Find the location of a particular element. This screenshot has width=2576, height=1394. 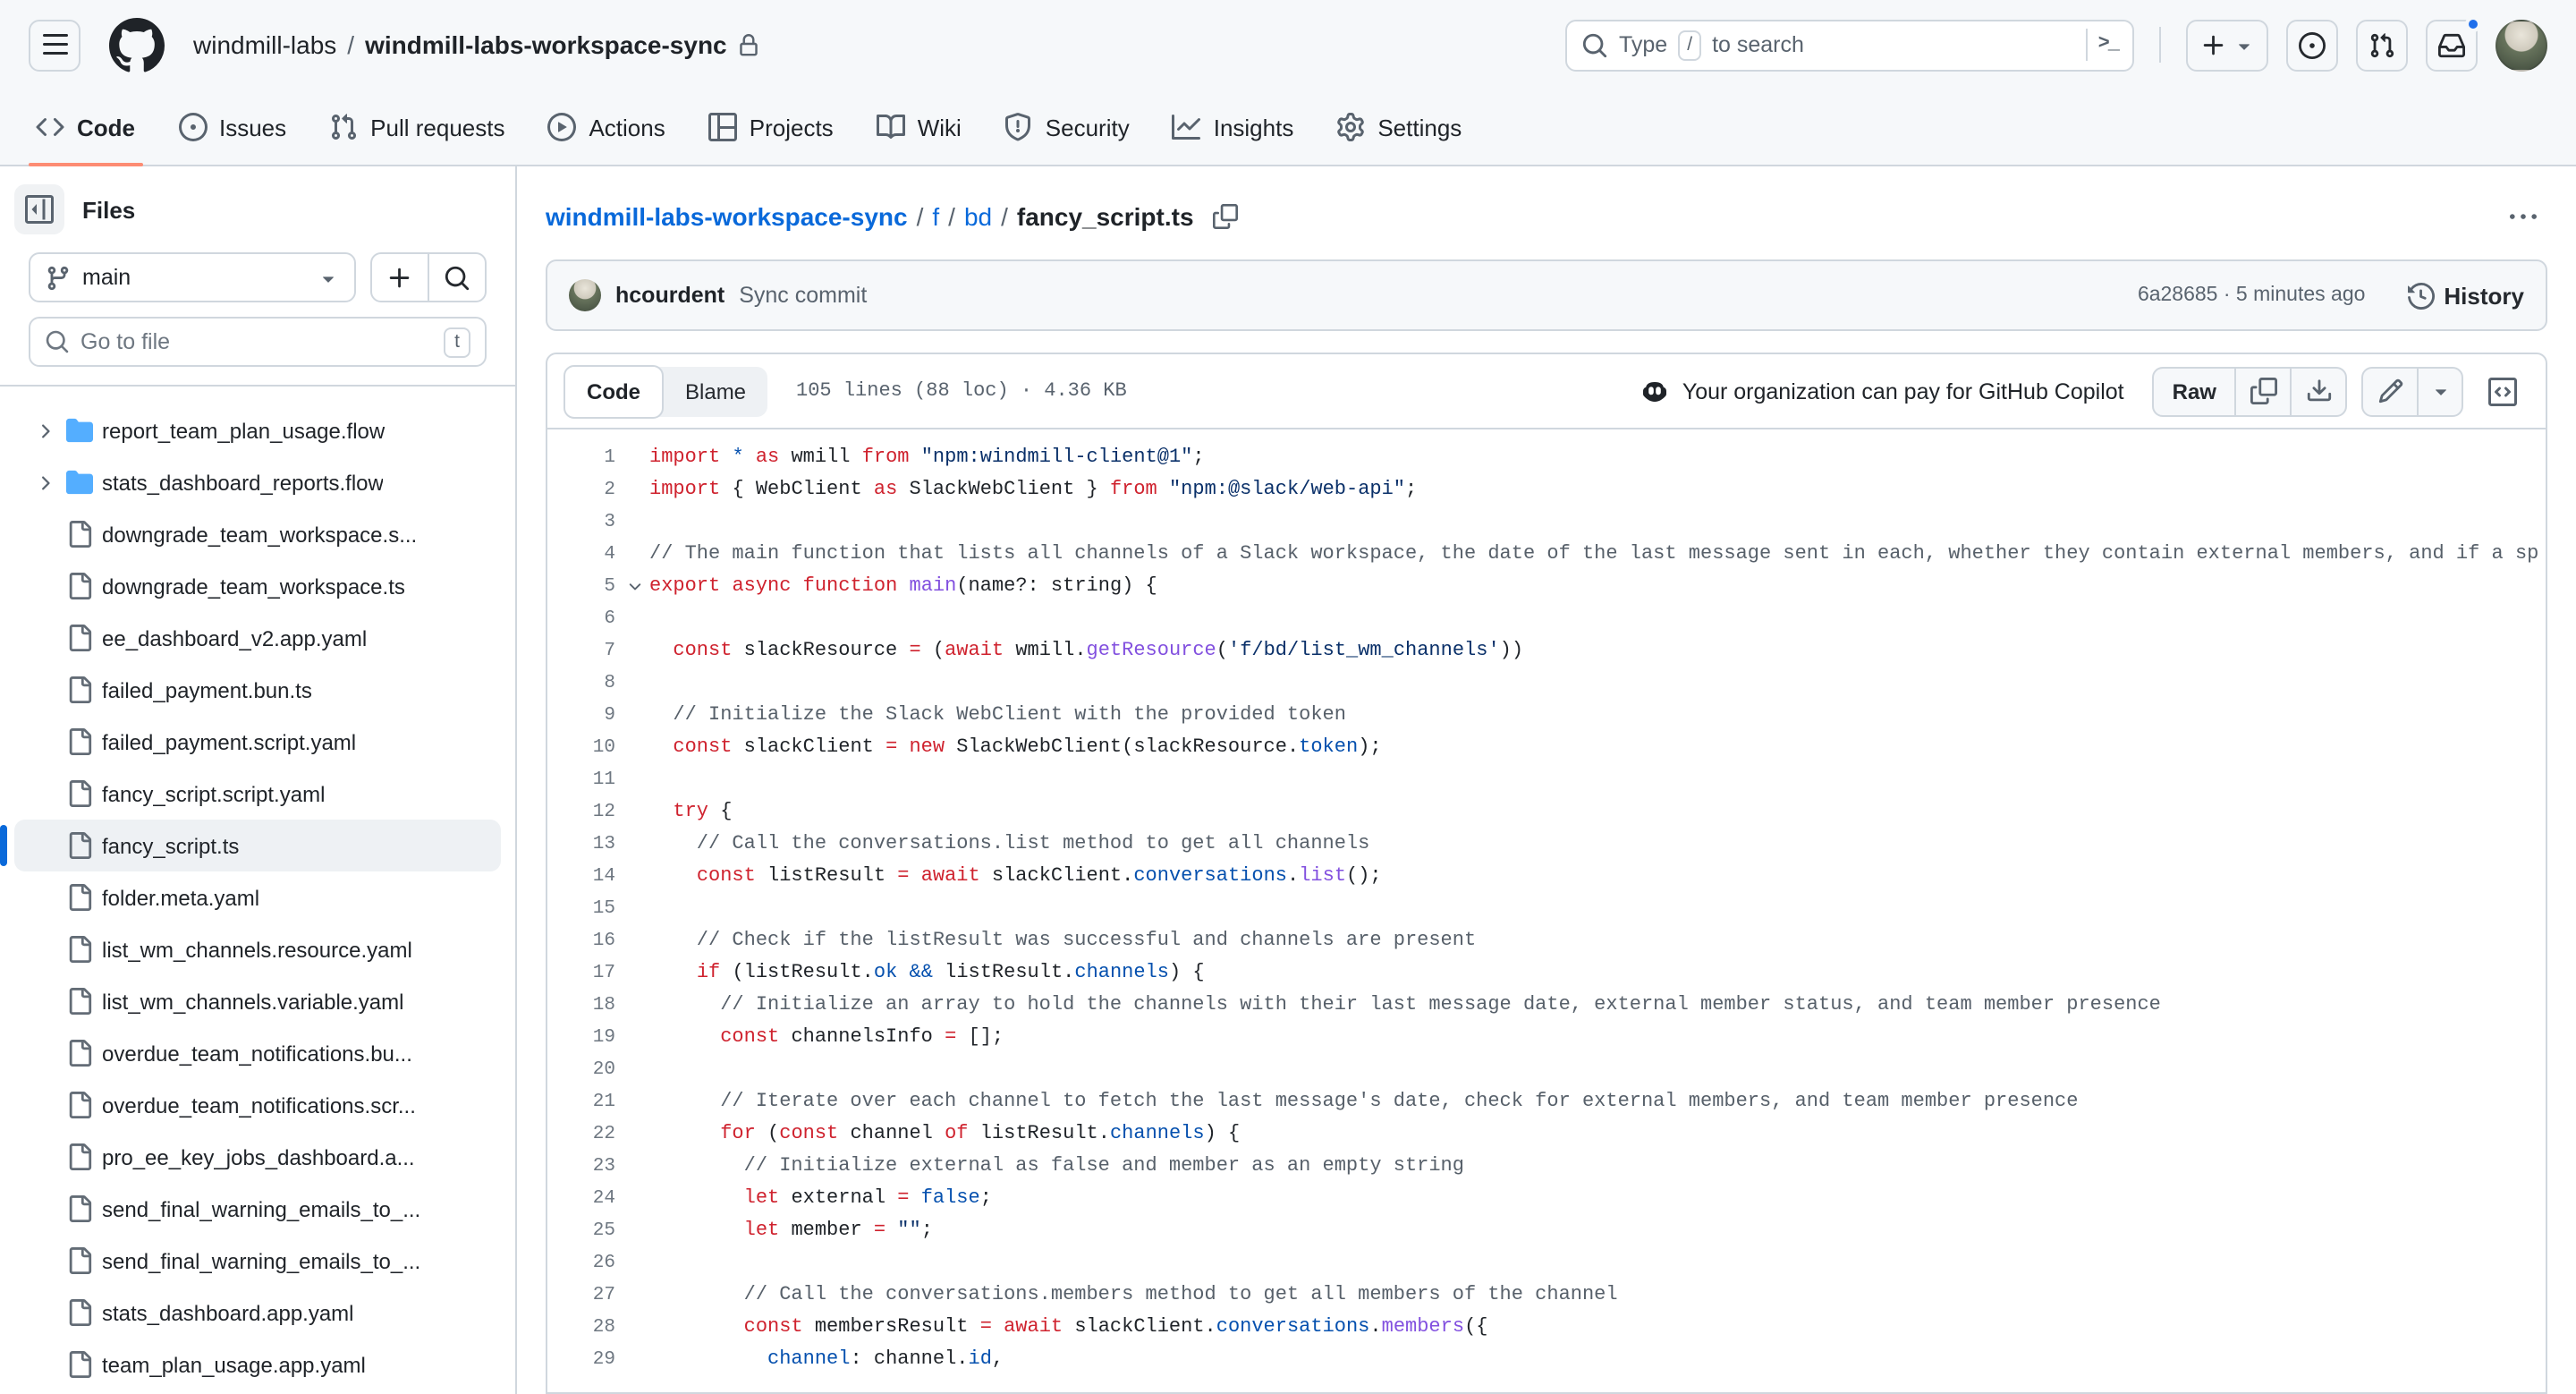

line-number: 21 is located at coordinates (583, 1102).